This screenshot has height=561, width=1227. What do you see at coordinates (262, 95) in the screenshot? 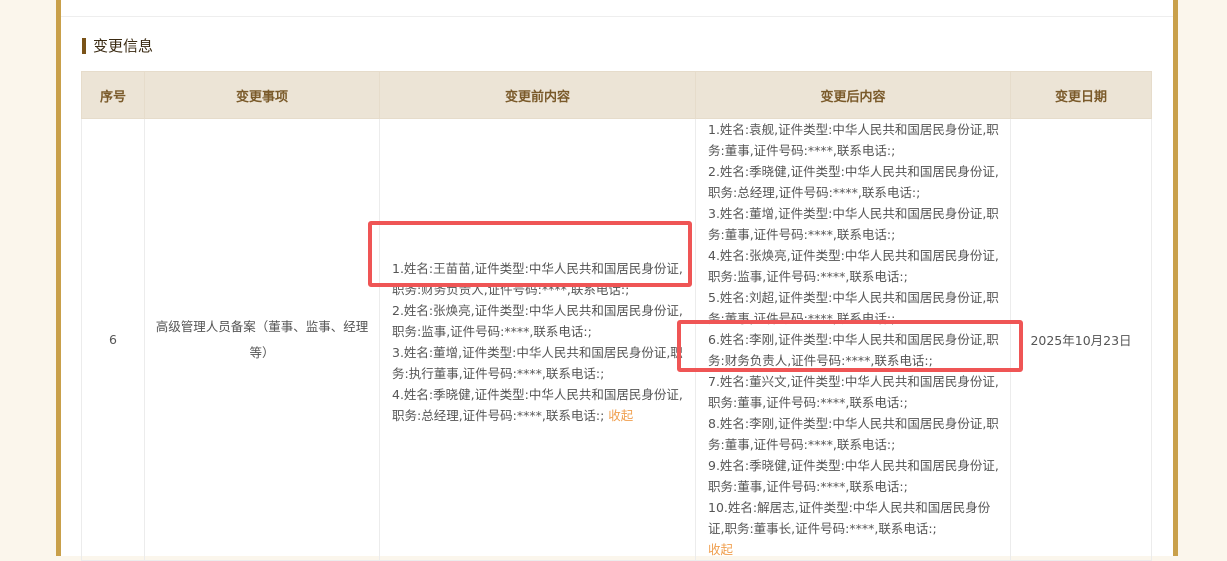
I see `column-header-item: 变更事项` at bounding box center [262, 95].